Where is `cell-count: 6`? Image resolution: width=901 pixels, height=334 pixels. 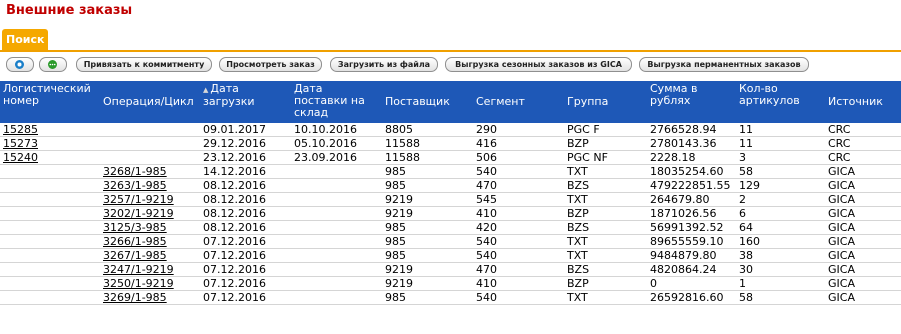 cell-count: 6 is located at coordinates (780, 213).